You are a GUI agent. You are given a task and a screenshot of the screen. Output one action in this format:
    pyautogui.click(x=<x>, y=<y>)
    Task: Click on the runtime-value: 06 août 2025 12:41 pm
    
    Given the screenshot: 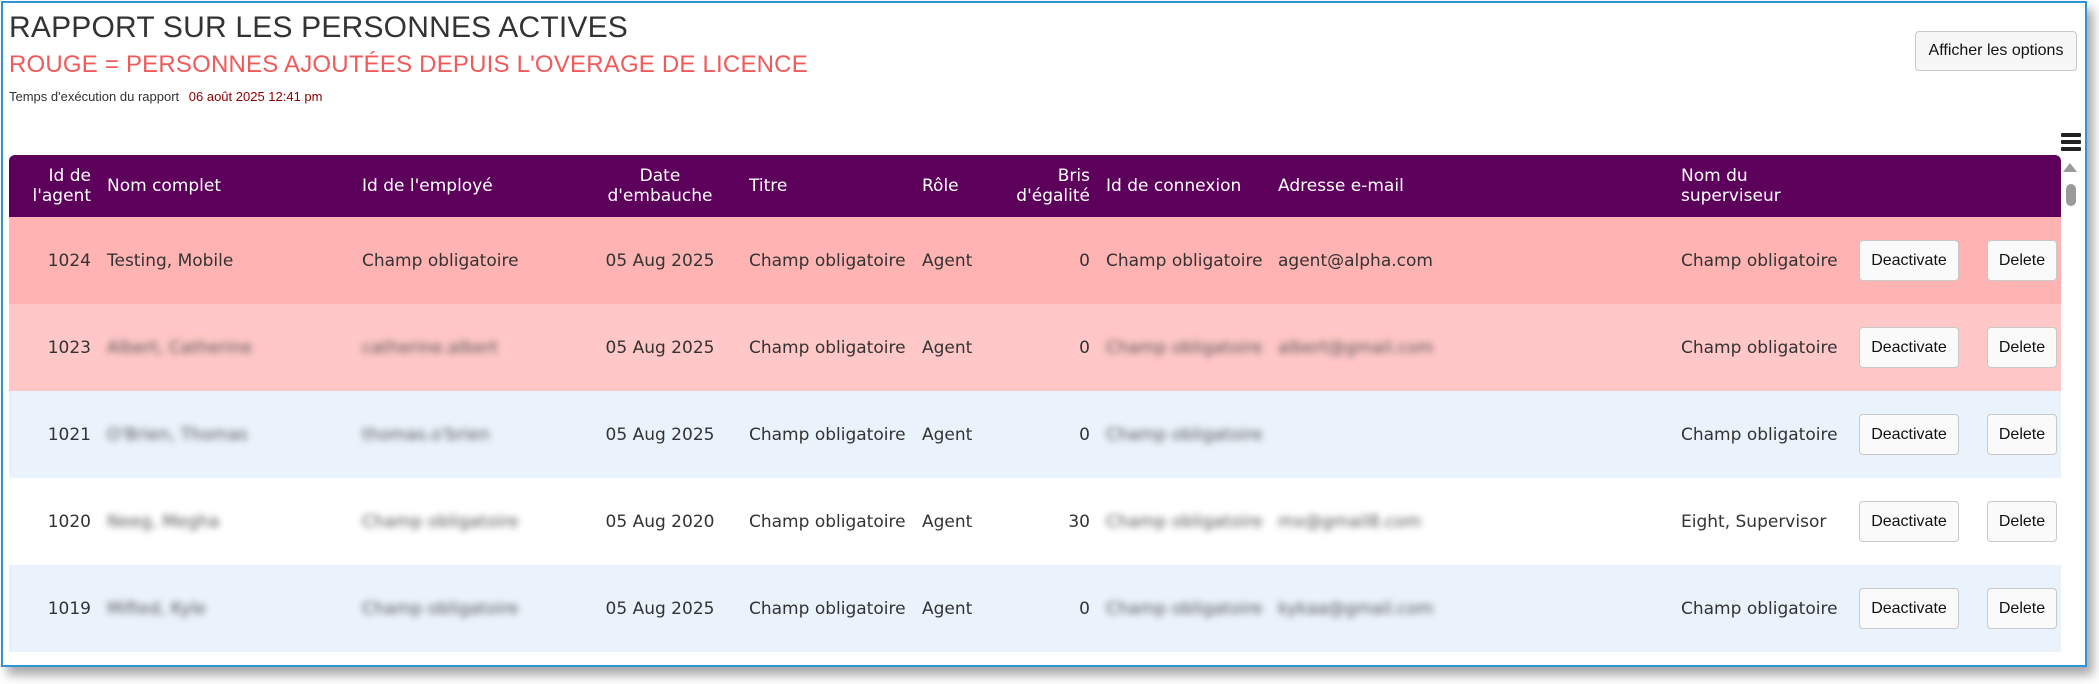 What is the action you would take?
    pyautogui.click(x=255, y=96)
    